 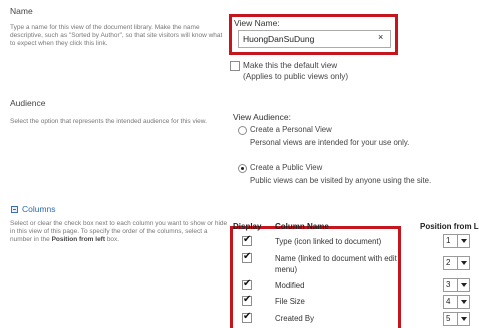 I want to click on column-name-modified: Modified, so click(x=290, y=285).